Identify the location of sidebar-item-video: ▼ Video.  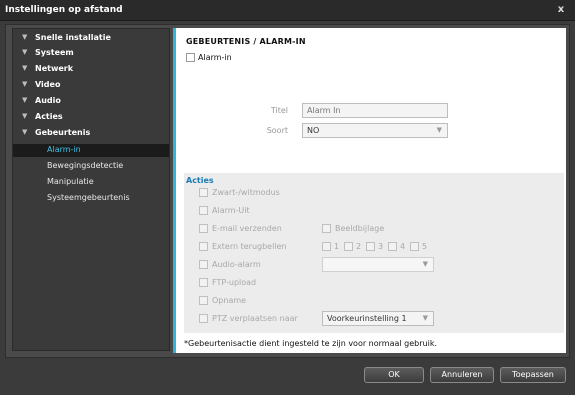
(91, 86).